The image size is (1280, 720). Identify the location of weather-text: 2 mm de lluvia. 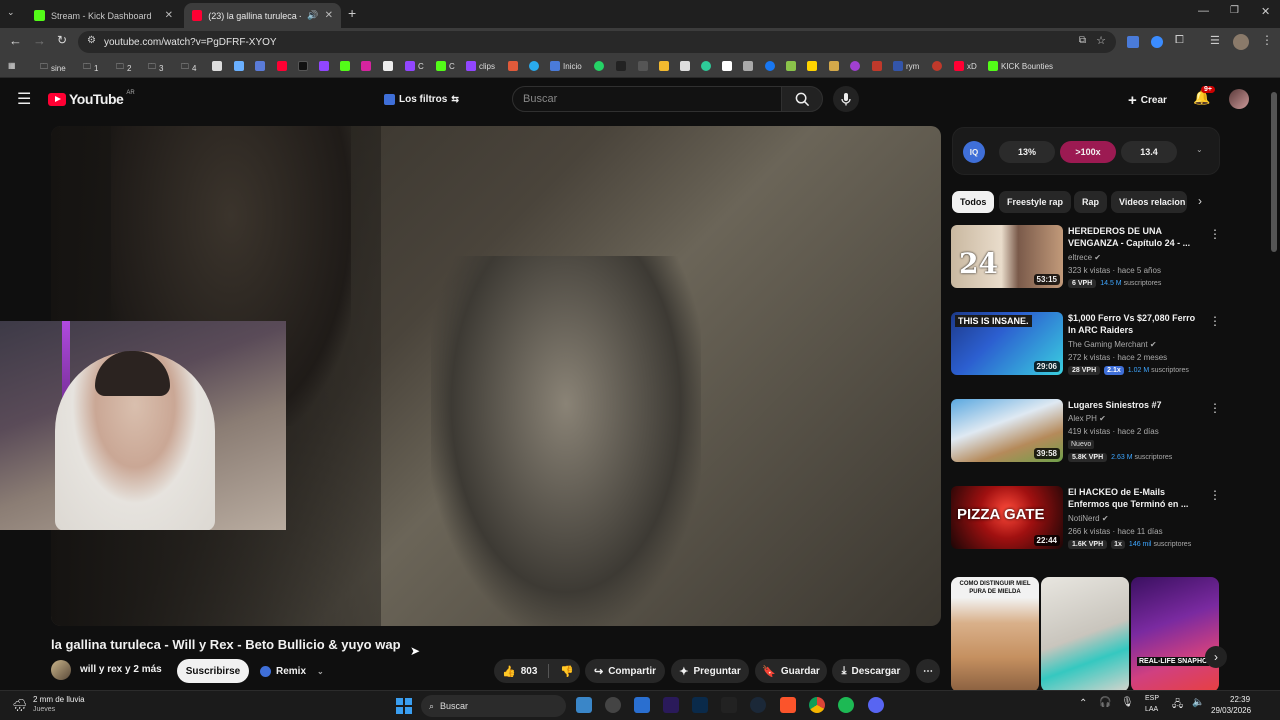
(59, 699).